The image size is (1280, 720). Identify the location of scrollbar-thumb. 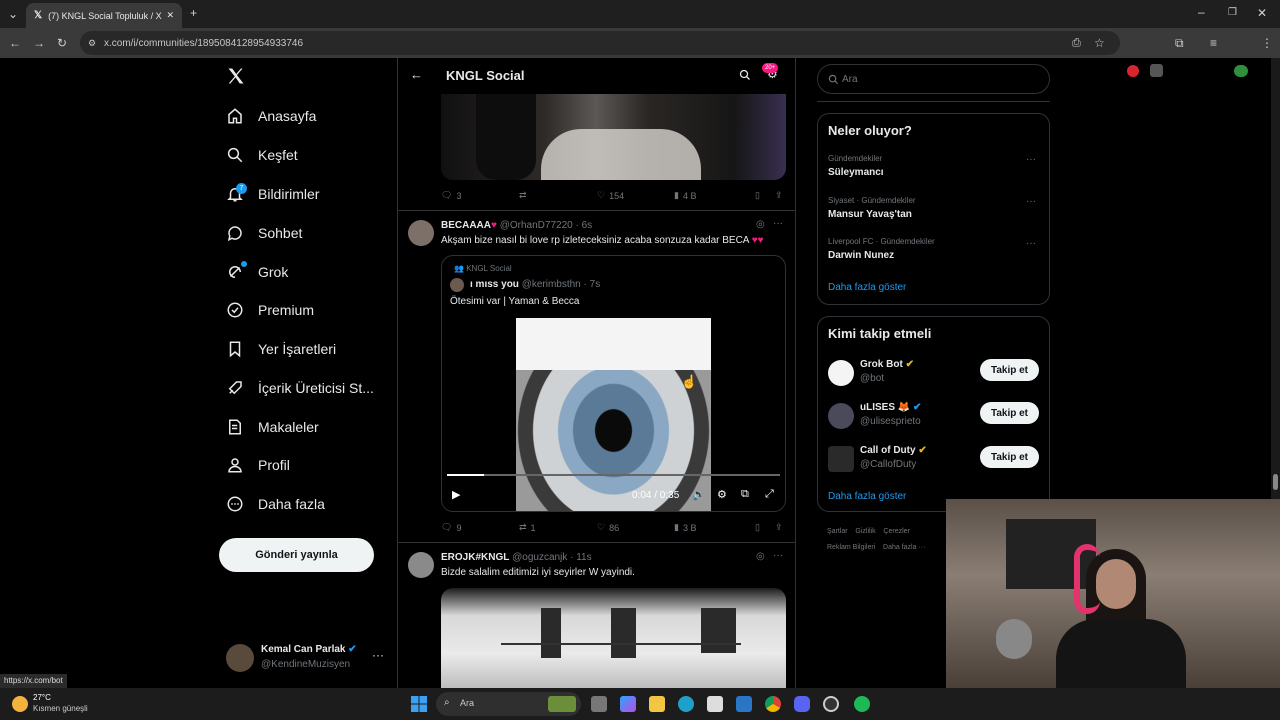
(1275, 482).